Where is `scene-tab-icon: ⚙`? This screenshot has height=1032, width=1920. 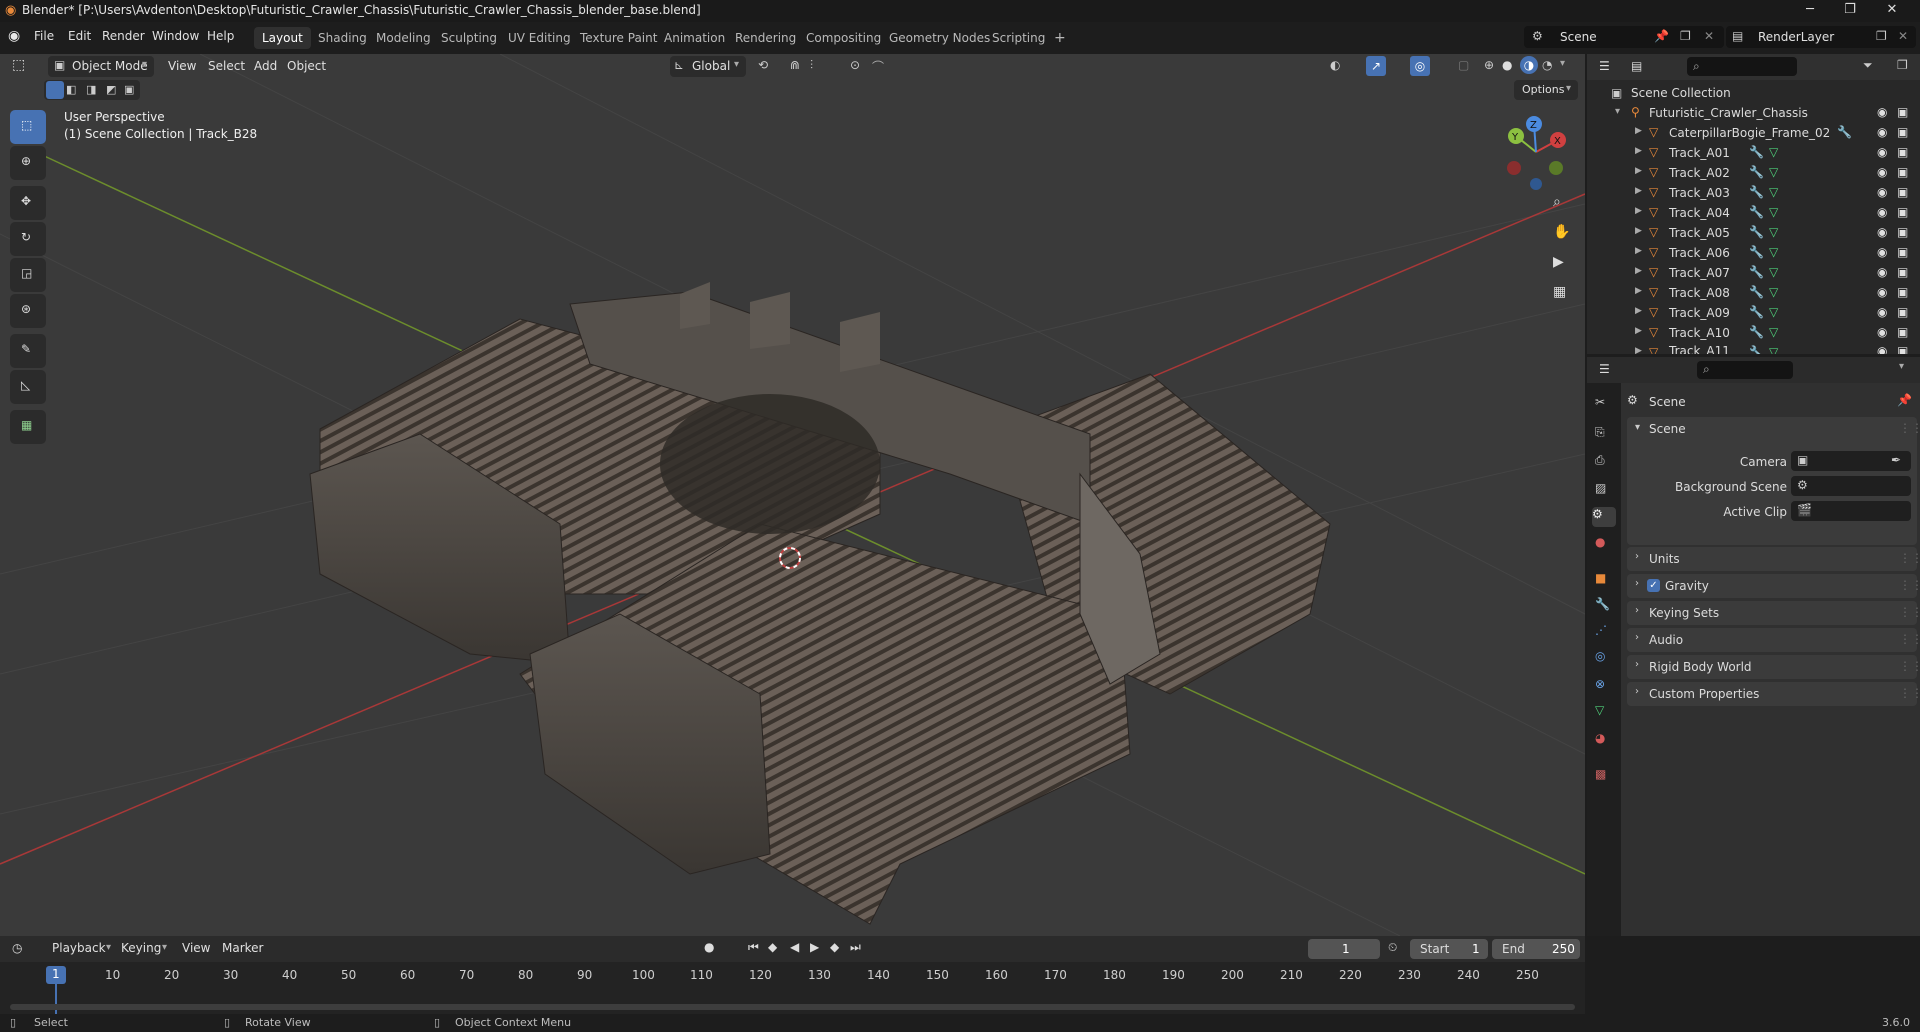 scene-tab-icon: ⚙ is located at coordinates (1604, 517).